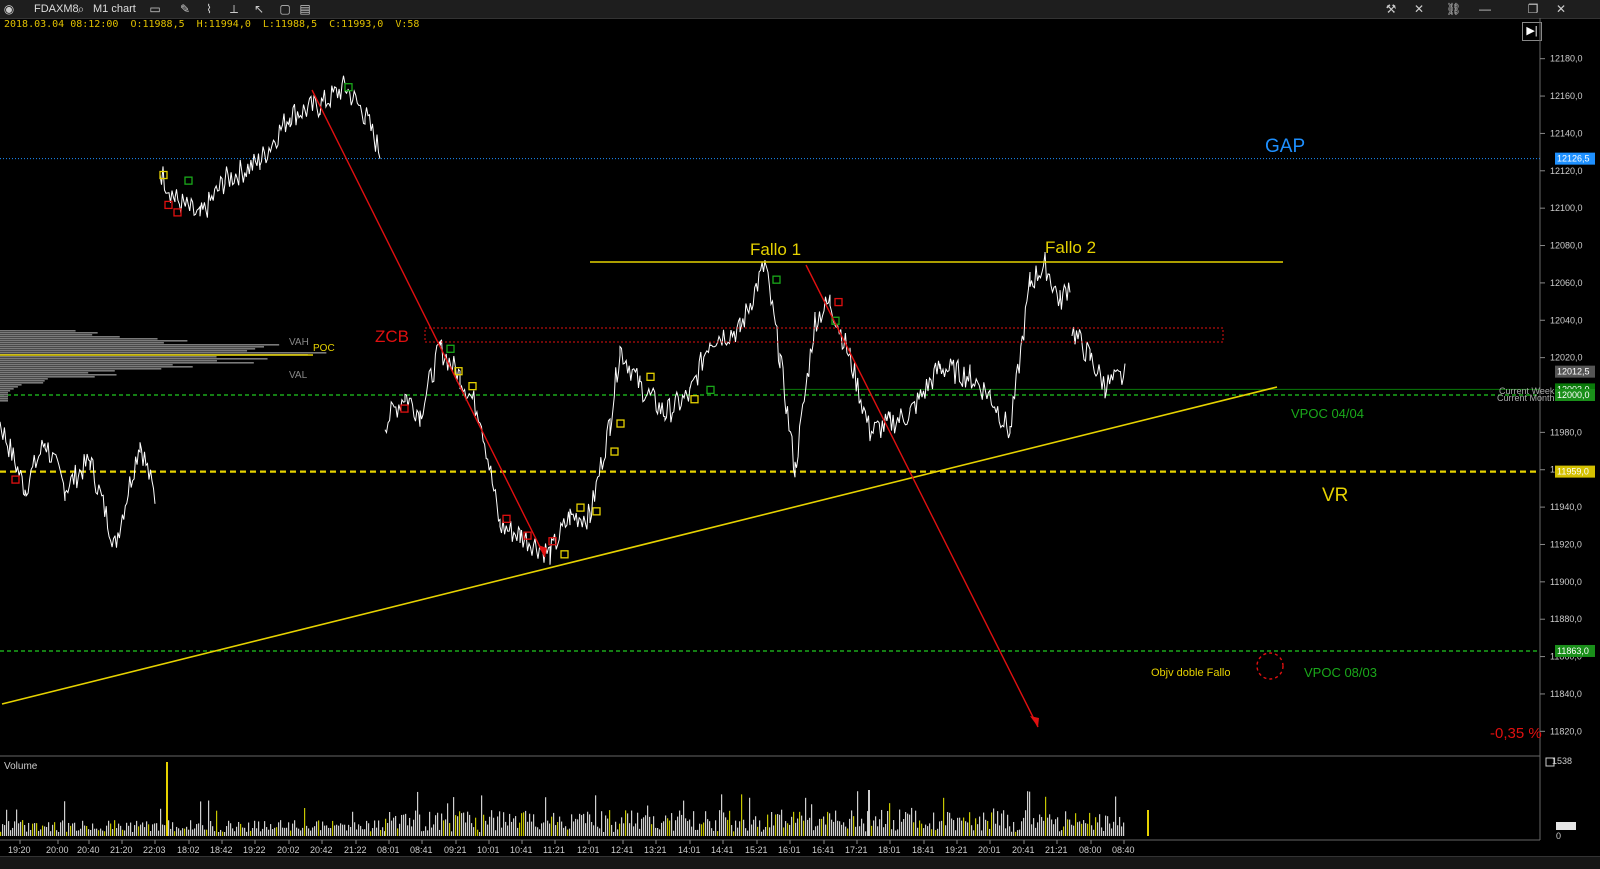 The image size is (1600, 869). Describe the element at coordinates (1566, 731) in the screenshot. I see `price-tick-label: 11820,0` at that location.